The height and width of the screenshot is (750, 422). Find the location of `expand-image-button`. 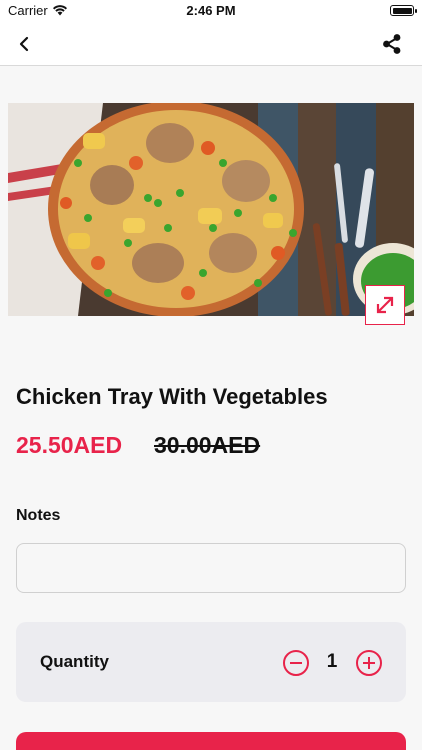

expand-image-button is located at coordinates (385, 305).